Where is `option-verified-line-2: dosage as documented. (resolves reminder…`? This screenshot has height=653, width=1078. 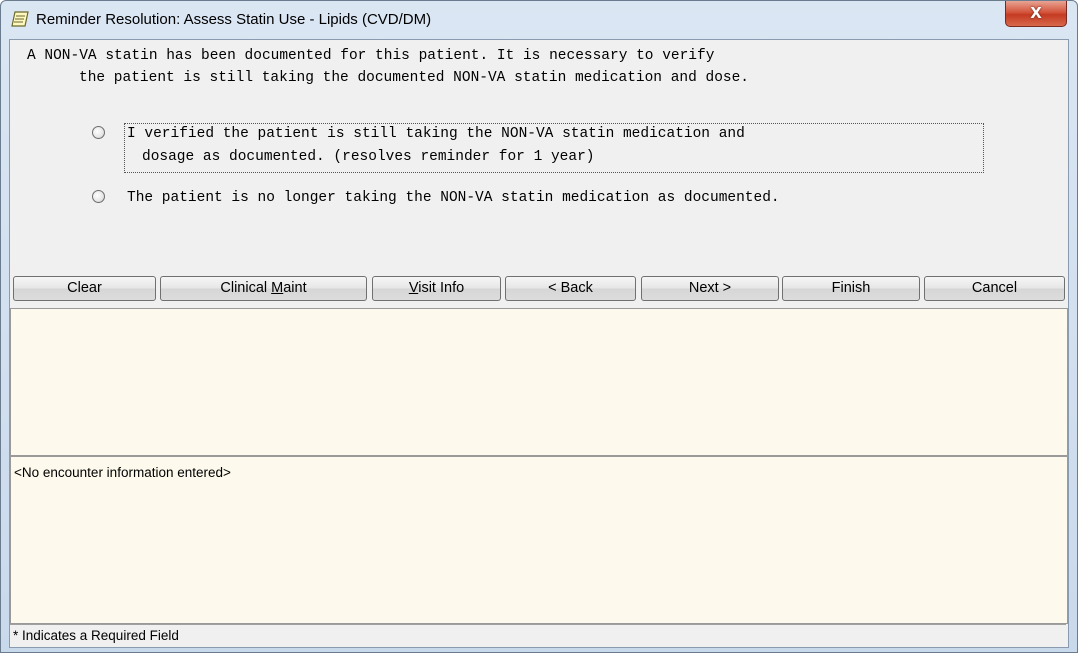
option-verified-line-2: dosage as documented. (resolves reminder… is located at coordinates (368, 157).